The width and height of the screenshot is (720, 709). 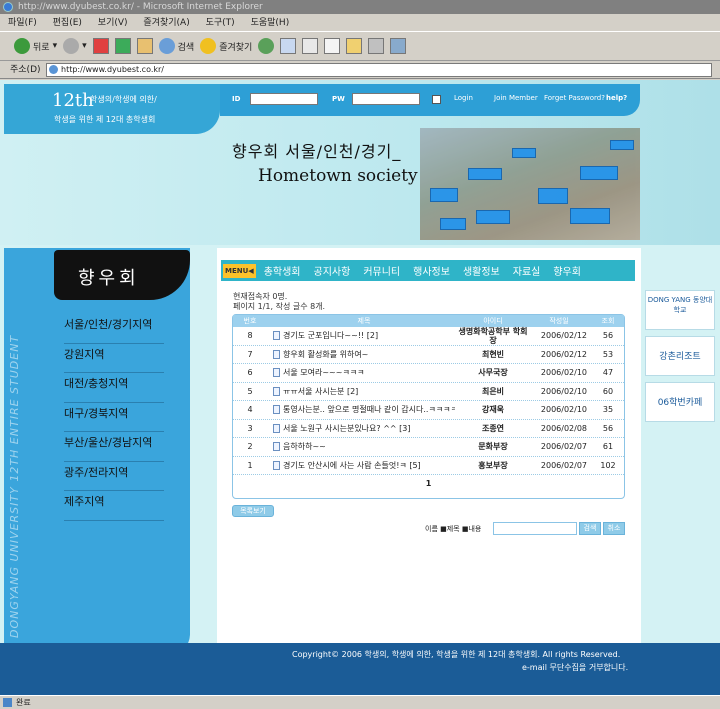 What do you see at coordinates (361, 391) in the screenshot?
I see `row-title-link: ㅠㅠ서울 사시는분 [2]` at bounding box center [361, 391].